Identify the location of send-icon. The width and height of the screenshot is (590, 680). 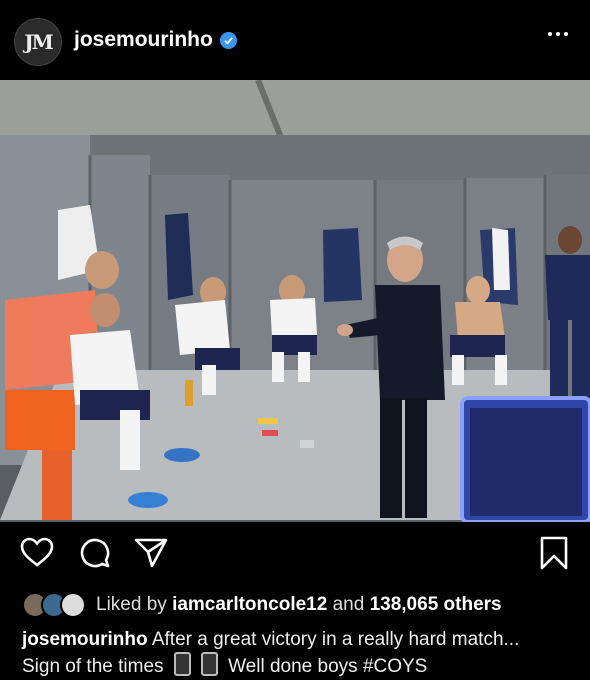
(151, 552).